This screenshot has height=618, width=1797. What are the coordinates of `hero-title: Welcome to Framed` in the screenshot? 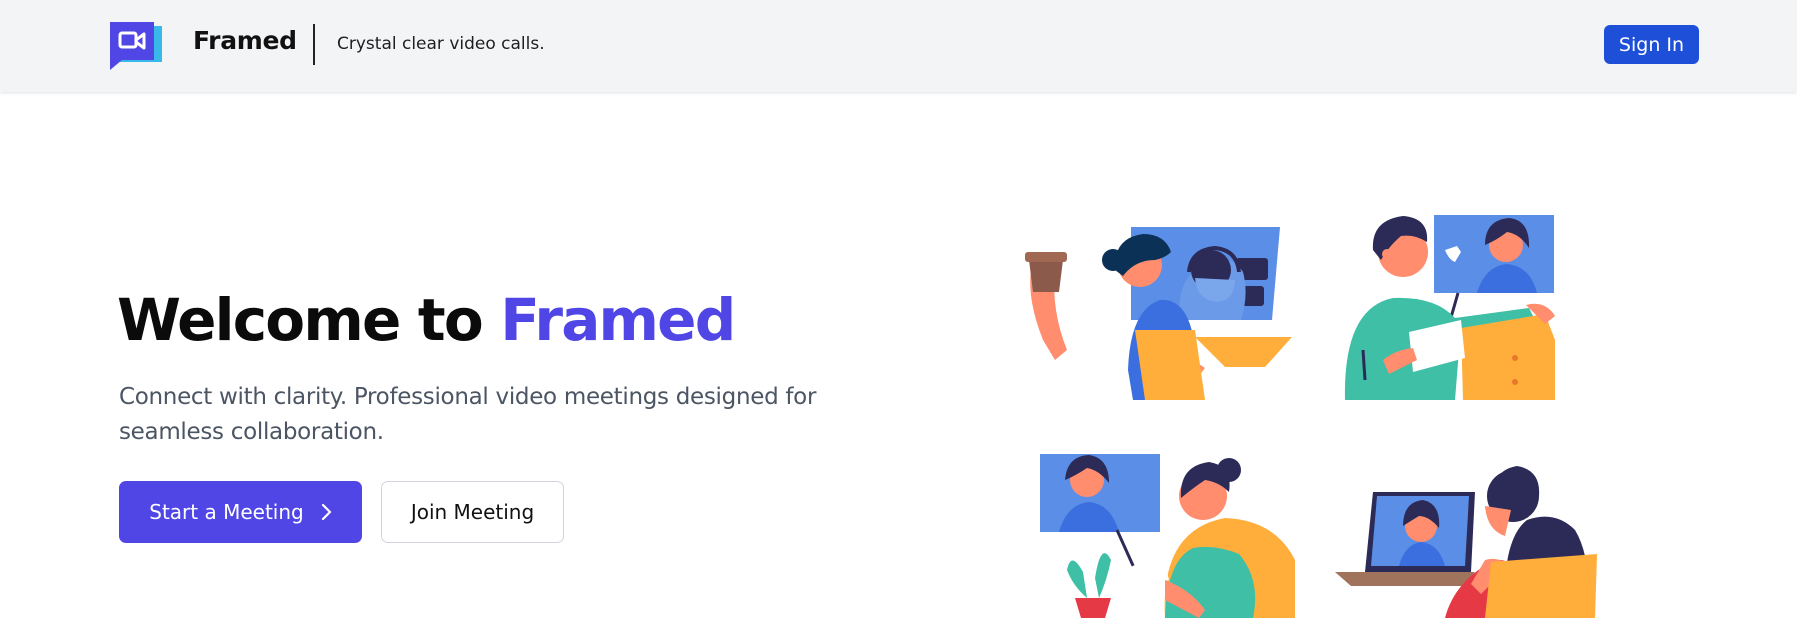 It's located at (426, 320).